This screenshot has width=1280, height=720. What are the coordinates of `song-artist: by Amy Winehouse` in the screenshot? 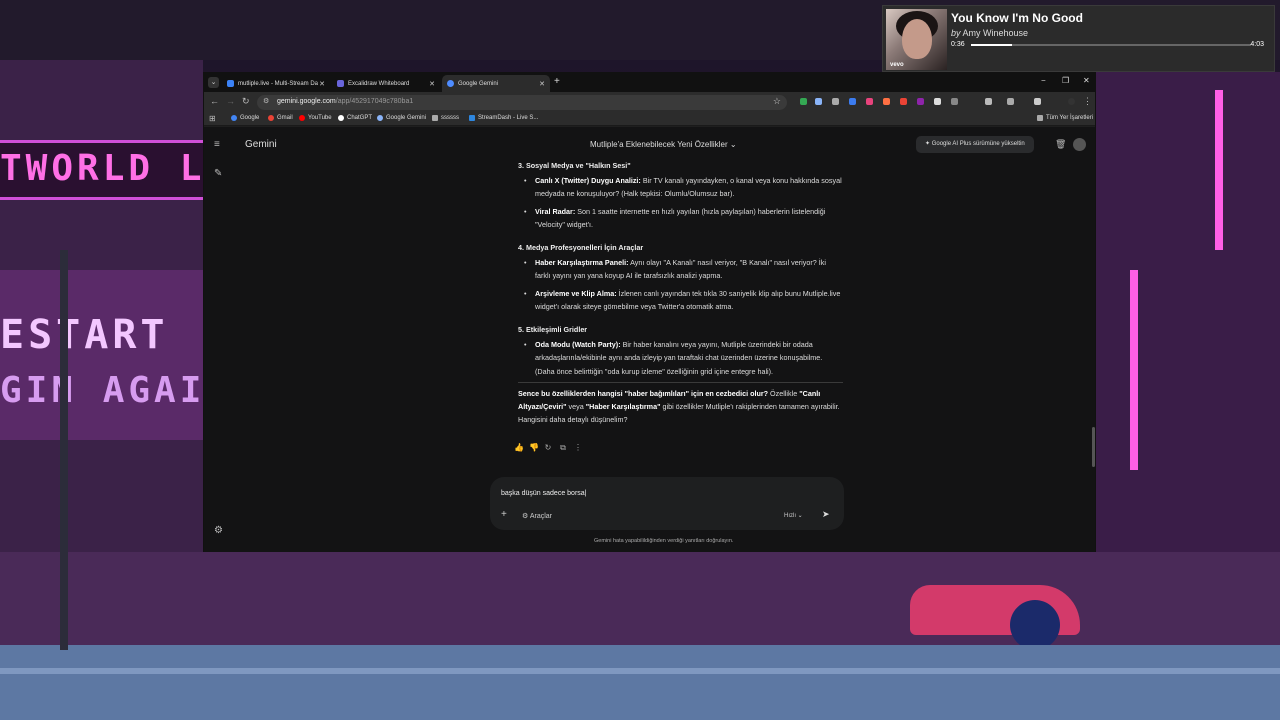 It's located at (990, 33).